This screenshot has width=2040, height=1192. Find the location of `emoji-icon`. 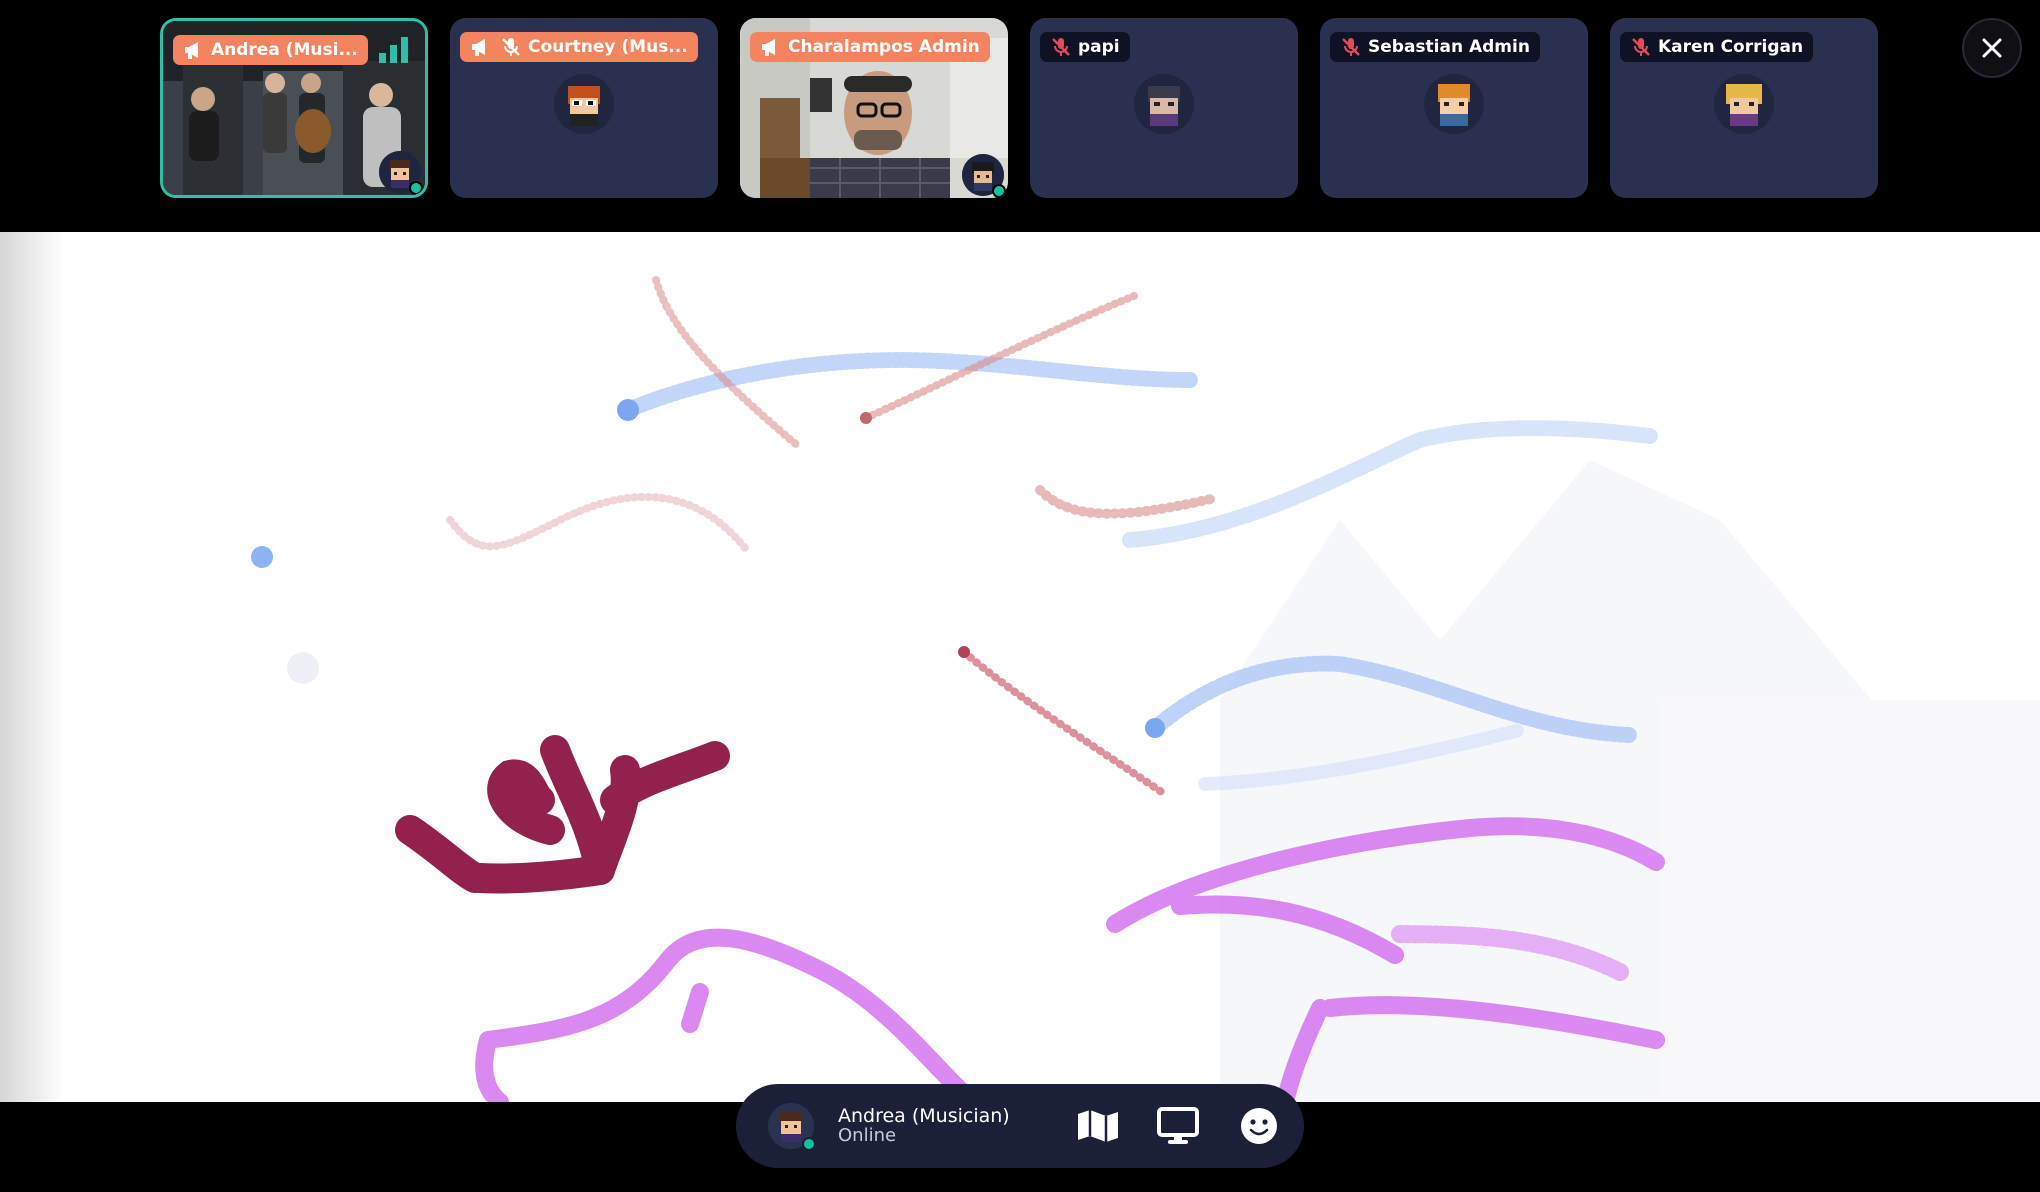

emoji-icon is located at coordinates (1258, 1126).